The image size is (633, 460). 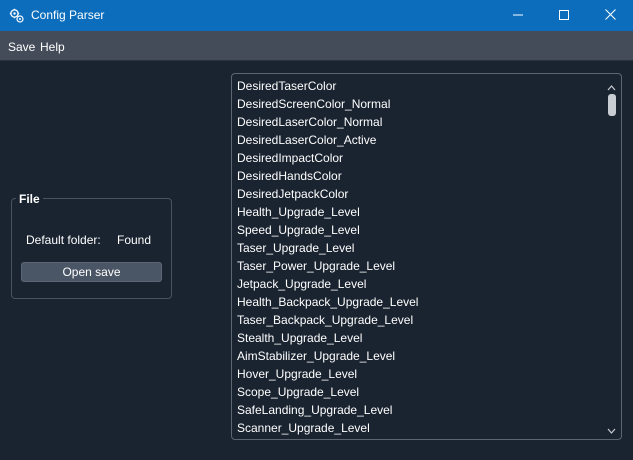 What do you see at coordinates (420, 158) in the screenshot?
I see `list-item: DesiredImpactColor` at bounding box center [420, 158].